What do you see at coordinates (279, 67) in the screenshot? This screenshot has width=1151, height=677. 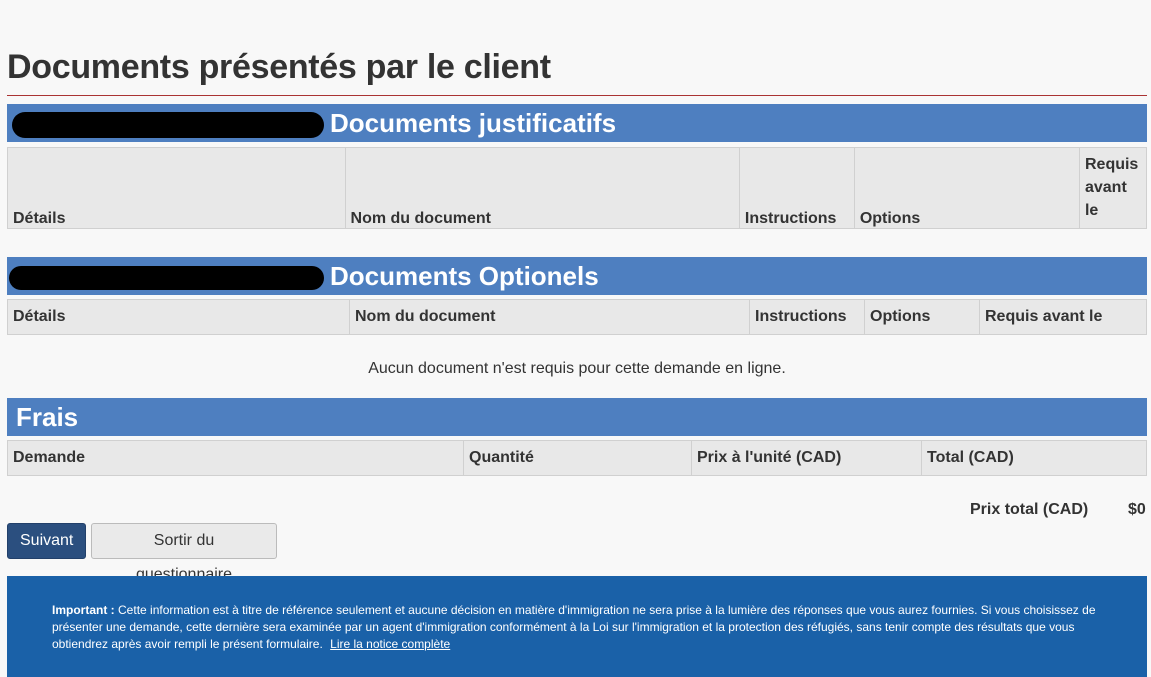 I see `page-title: Documents présentés par le client` at bounding box center [279, 67].